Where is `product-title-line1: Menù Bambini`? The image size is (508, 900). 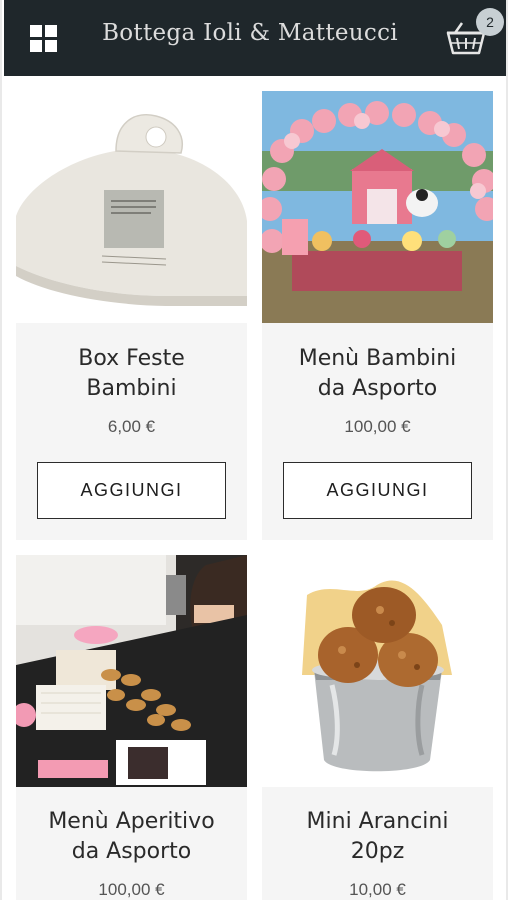 product-title-line1: Menù Bambini is located at coordinates (377, 358).